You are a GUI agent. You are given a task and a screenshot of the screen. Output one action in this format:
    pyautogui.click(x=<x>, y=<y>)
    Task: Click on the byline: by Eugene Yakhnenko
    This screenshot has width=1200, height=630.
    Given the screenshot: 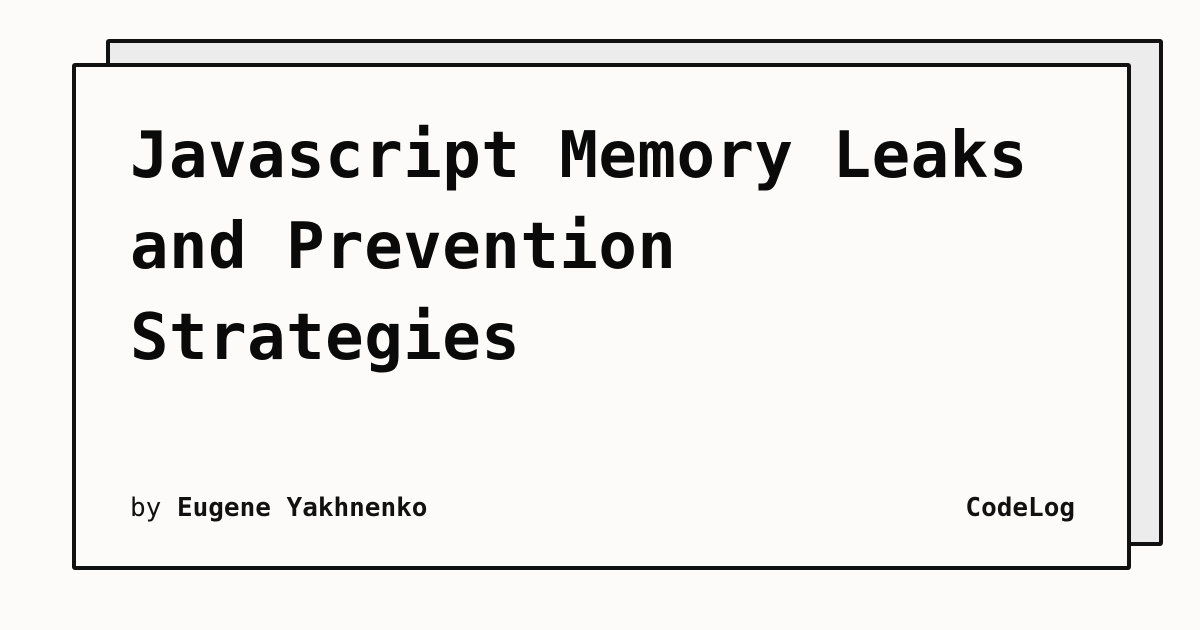 What is the action you would take?
    pyautogui.click(x=278, y=508)
    